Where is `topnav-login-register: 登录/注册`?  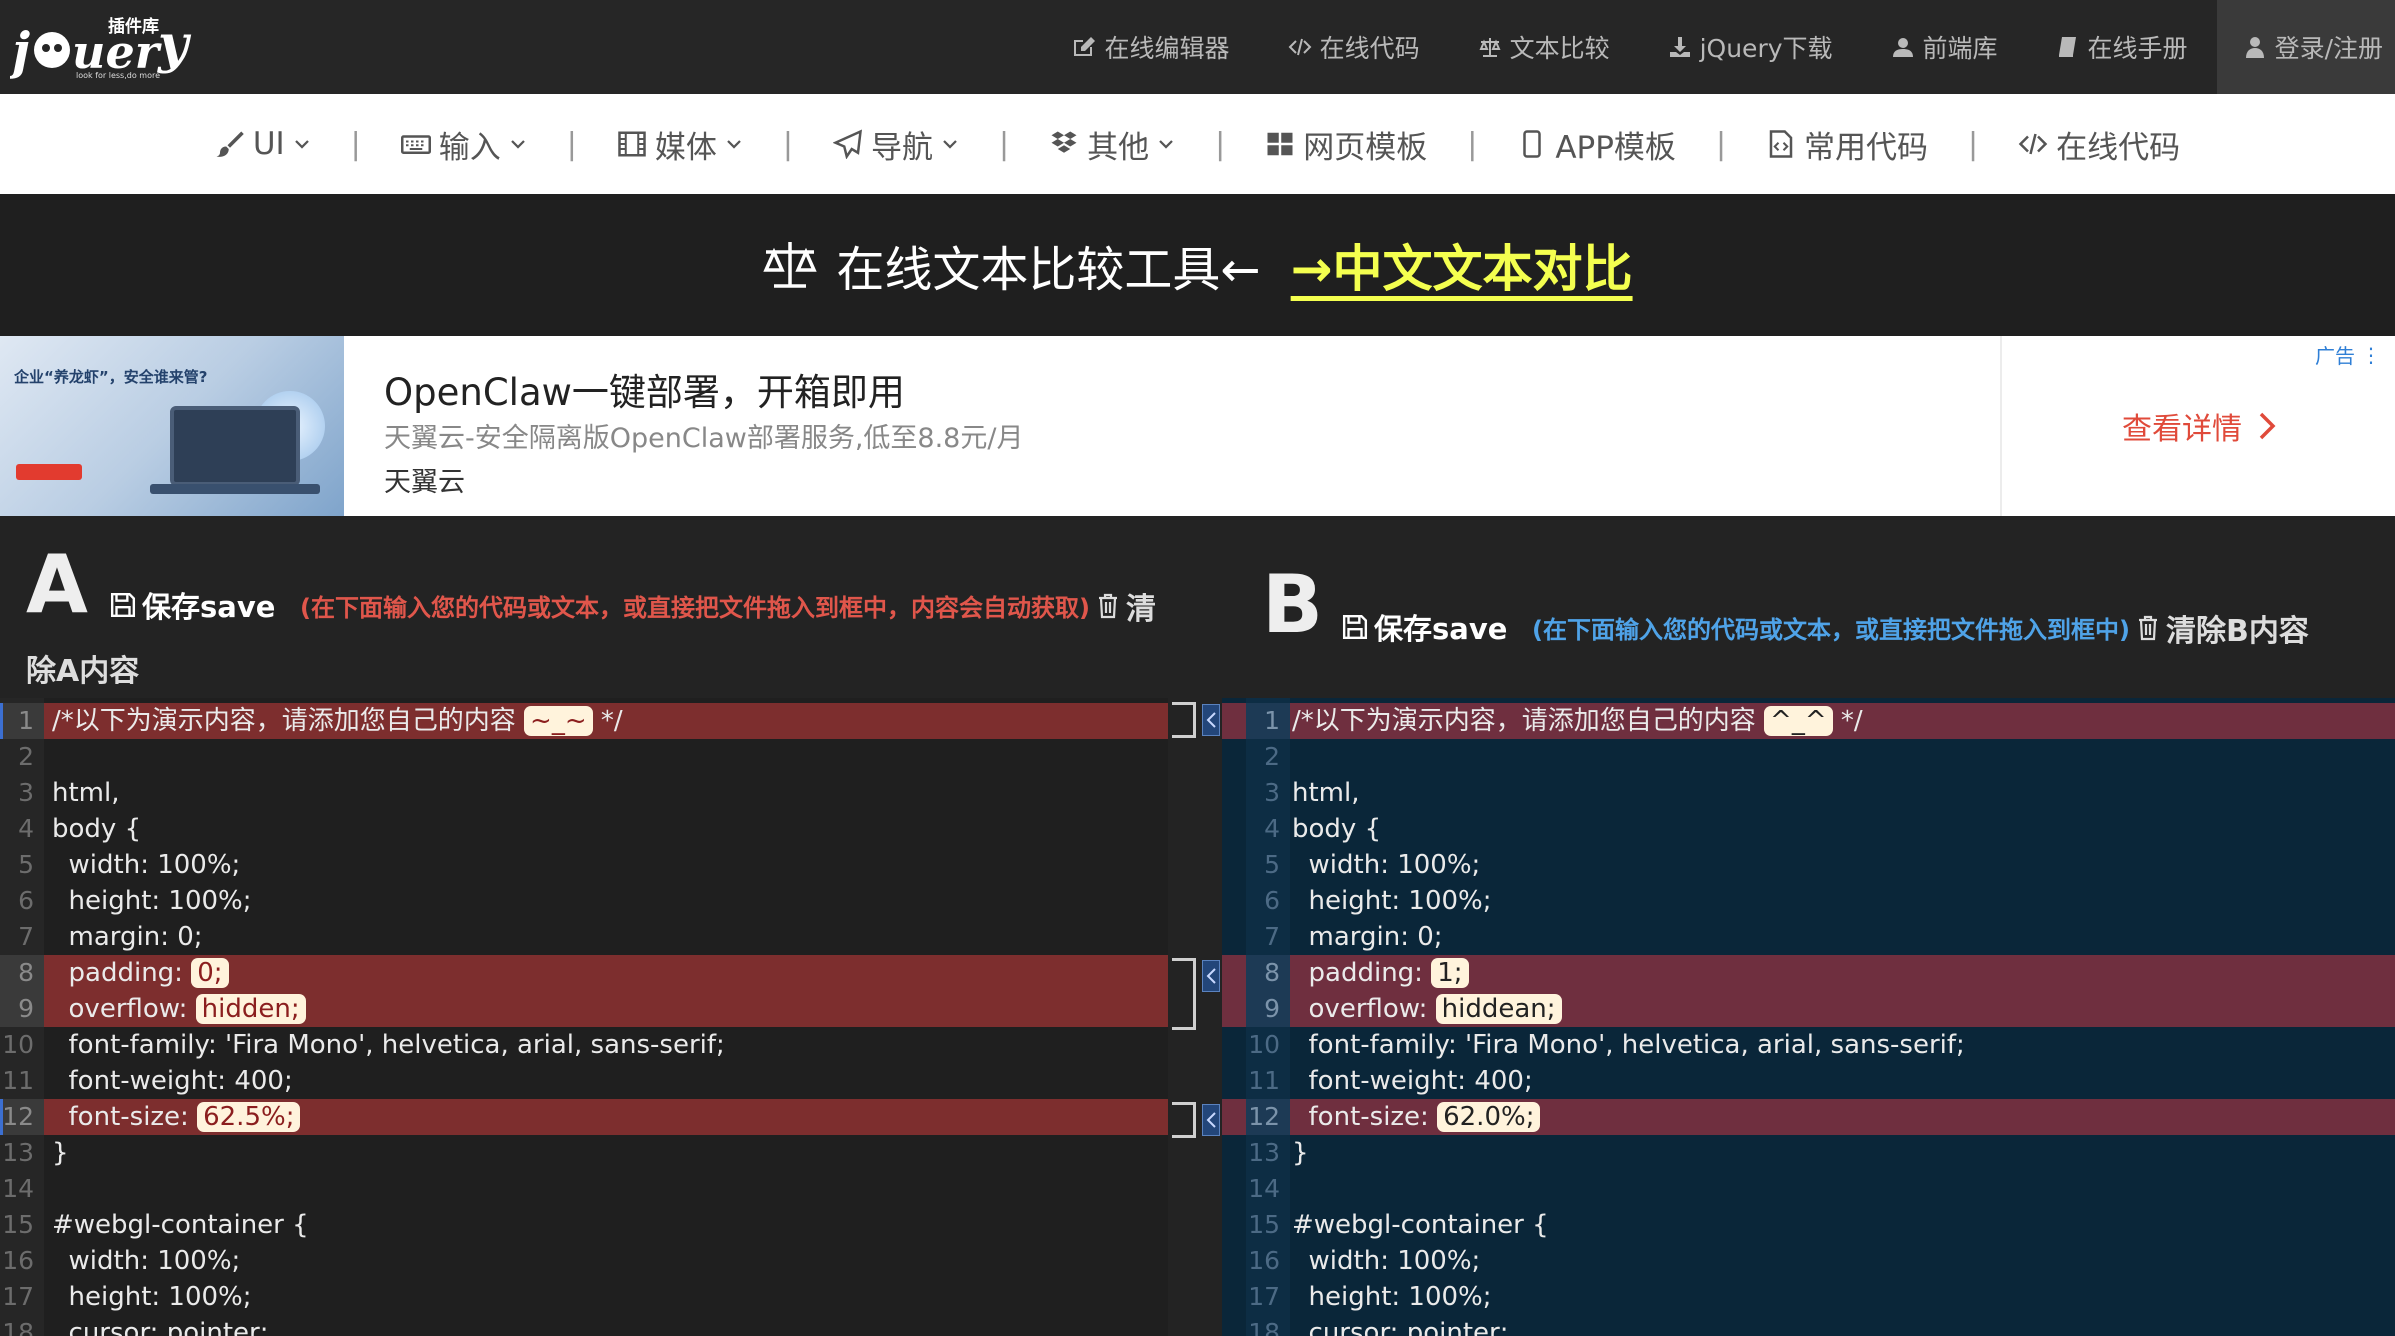 topnav-login-register: 登录/注册 is located at coordinates (2305, 47).